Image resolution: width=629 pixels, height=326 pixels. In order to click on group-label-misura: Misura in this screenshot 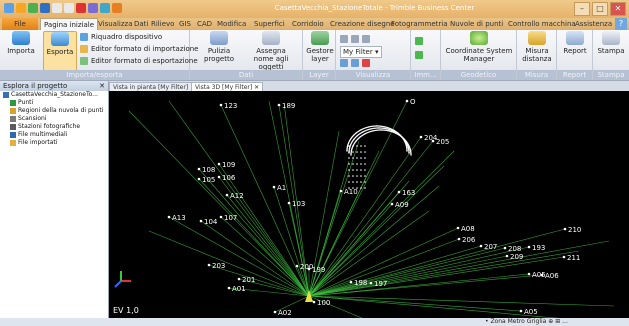, I will do `click(536, 75)`.